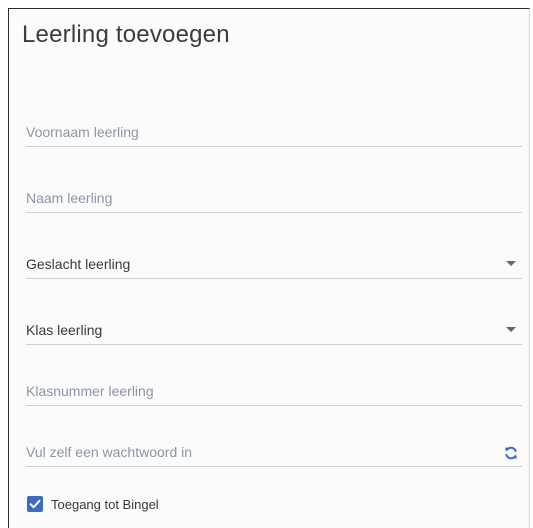 This screenshot has width=533, height=528. Describe the element at coordinates (126, 34) in the screenshot. I see `dialog-title: Leerling toevoegen` at that location.